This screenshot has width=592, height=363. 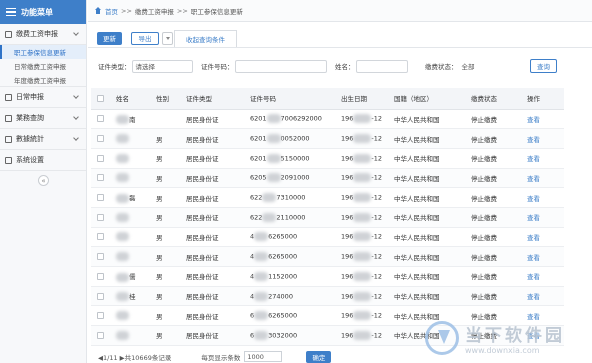 What do you see at coordinates (43, 66) in the screenshot?
I see `sidebar-item-daily-wage: 日常缴费工资申报` at bounding box center [43, 66].